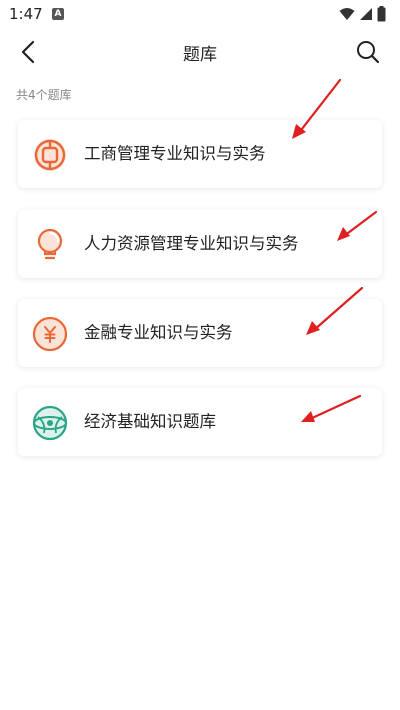 The image size is (400, 710). What do you see at coordinates (381, 14) in the screenshot?
I see `battery-icon` at bounding box center [381, 14].